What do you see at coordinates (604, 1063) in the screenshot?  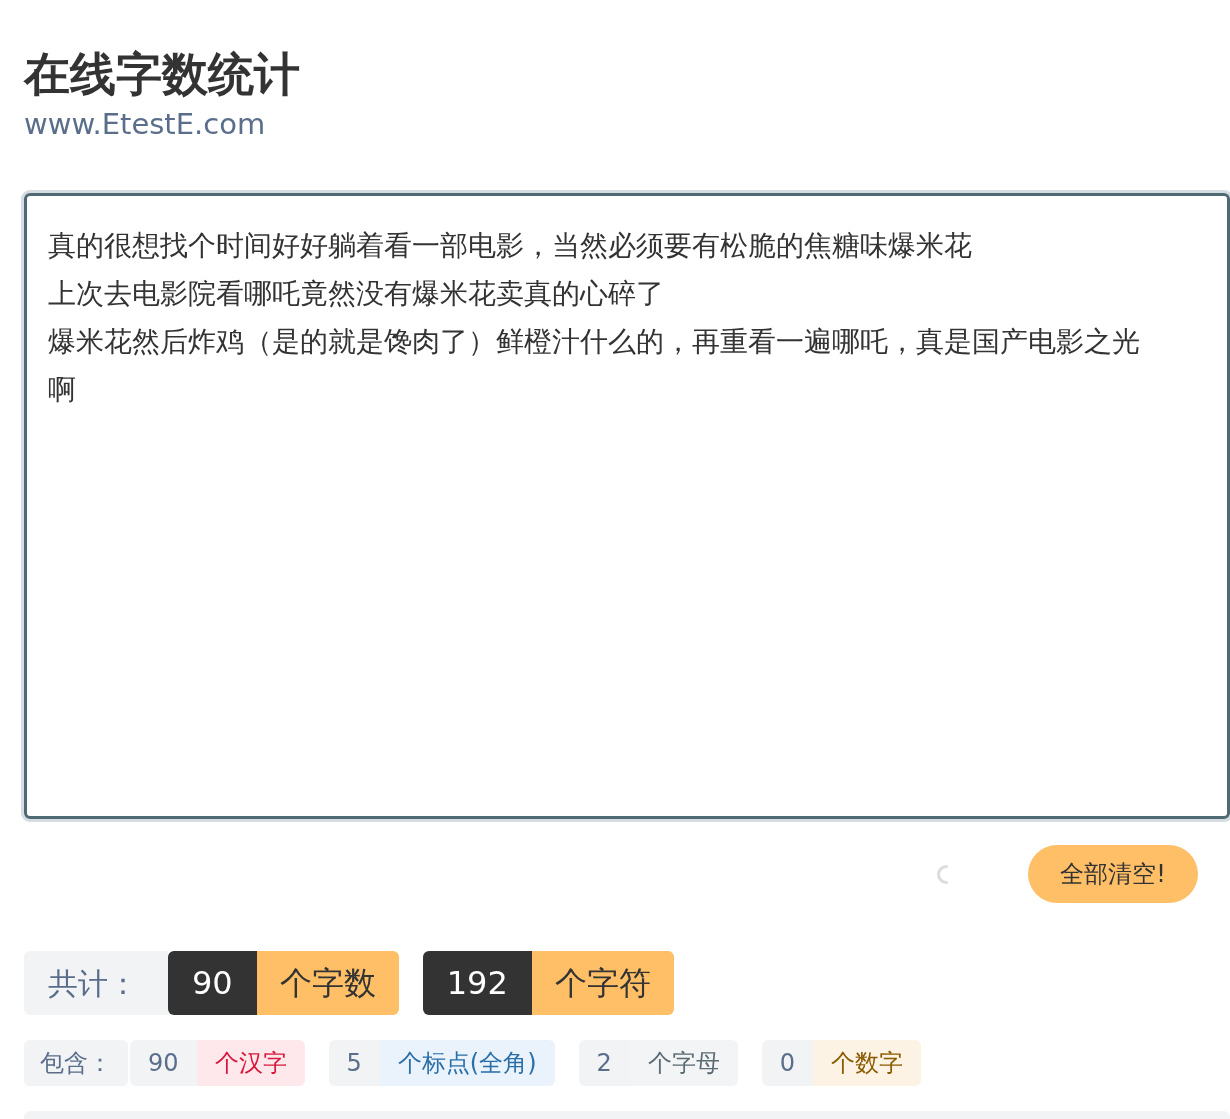 I see `count-value: 2` at bounding box center [604, 1063].